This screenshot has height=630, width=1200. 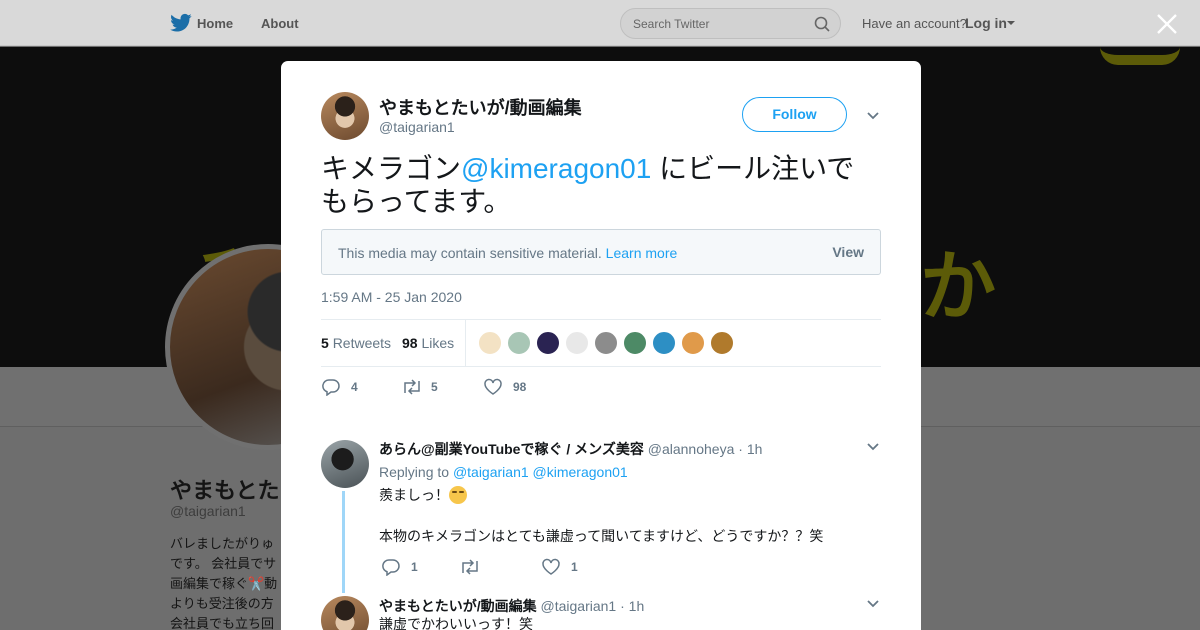 I want to click on retweets-stat: 5 Retweets, so click(x=356, y=343).